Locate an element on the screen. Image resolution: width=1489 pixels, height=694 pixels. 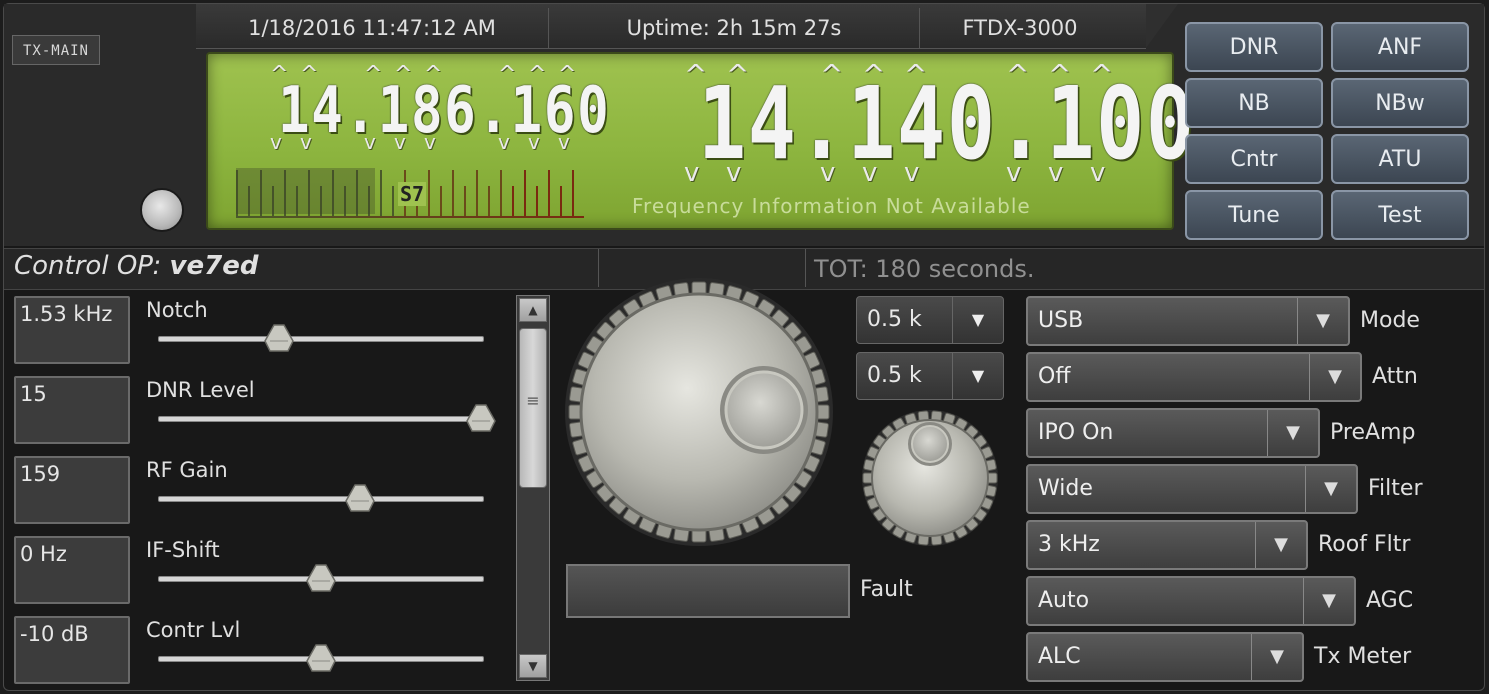
bandwidth-select-2: 0.5 k ▼ is located at coordinates (930, 376).